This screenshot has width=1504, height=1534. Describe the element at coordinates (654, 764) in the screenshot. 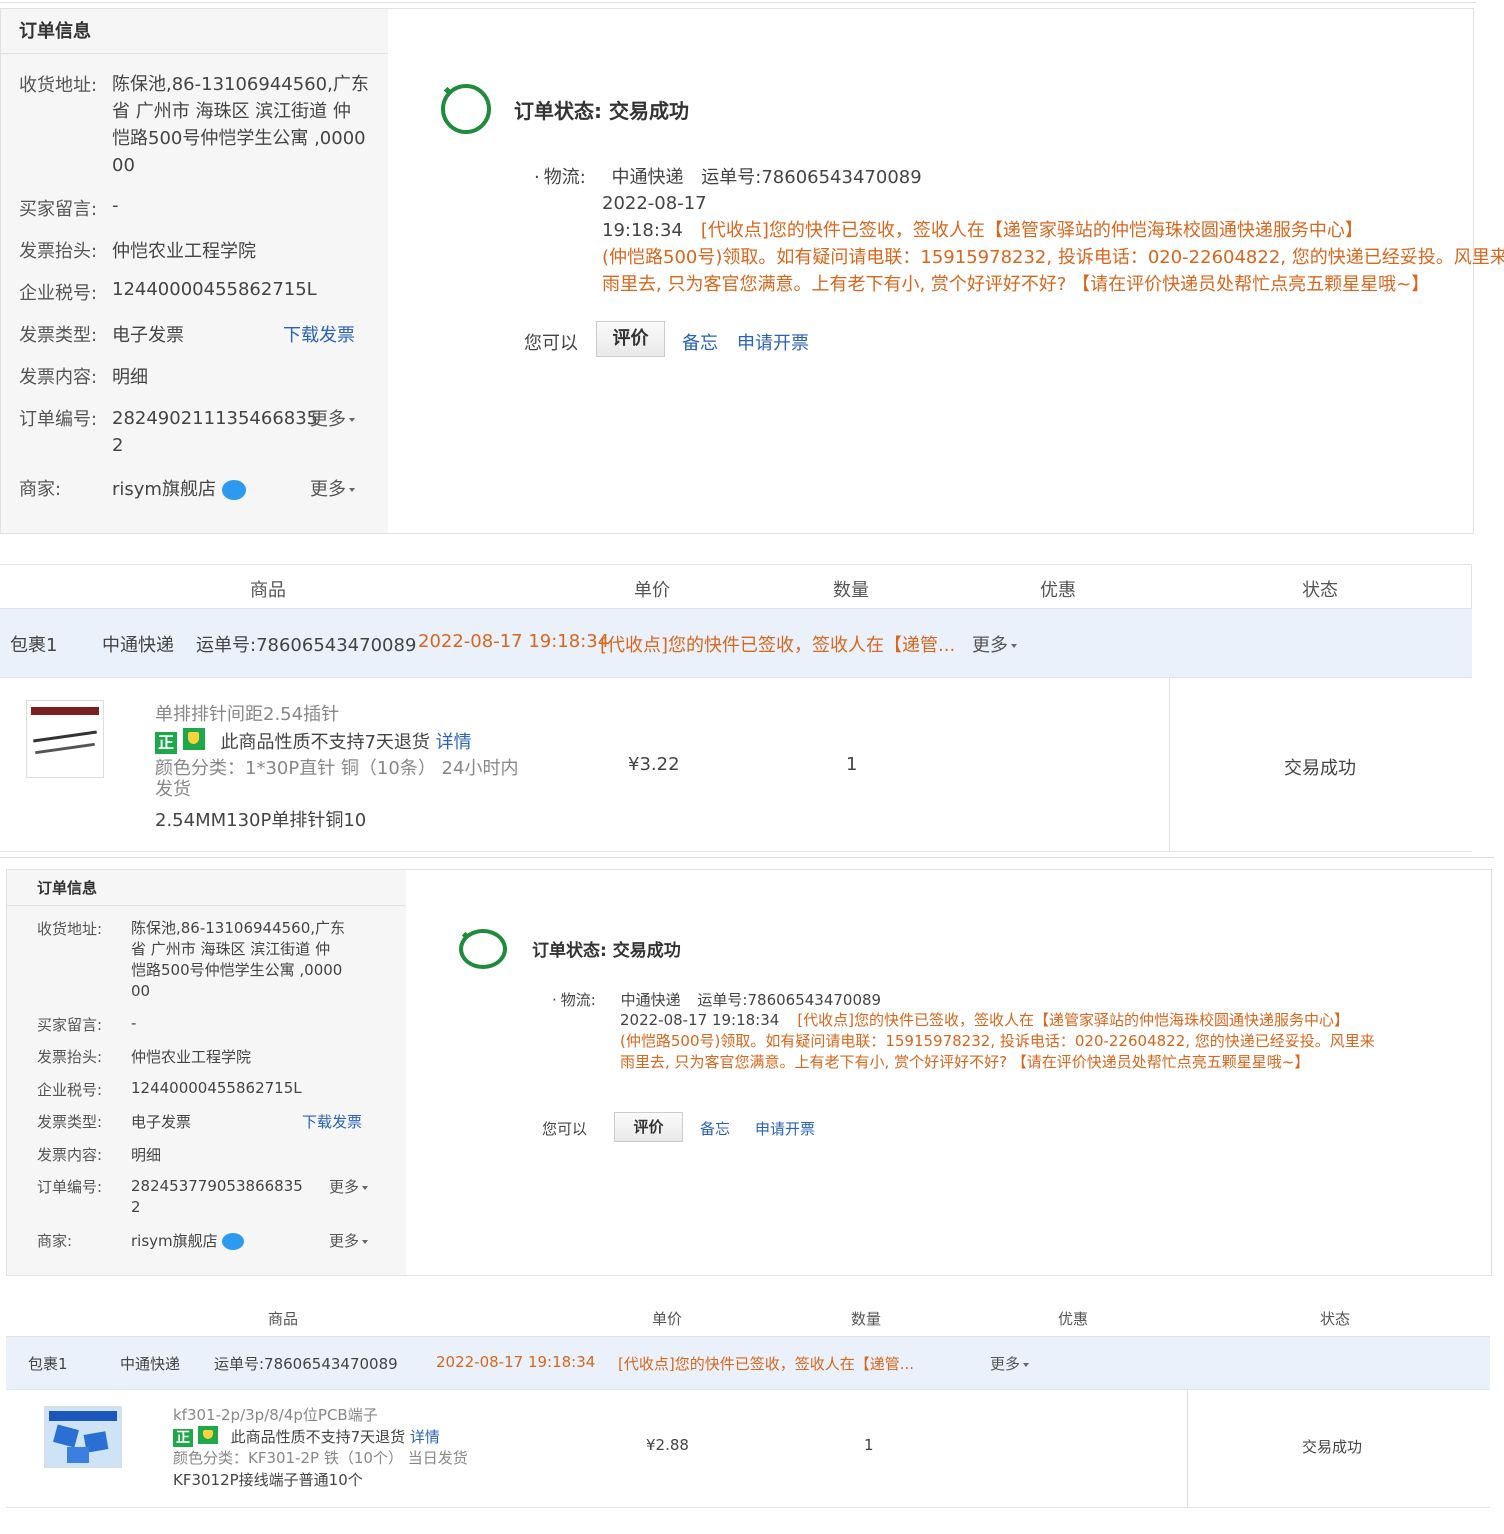

I see `unit-price: ¥3.22` at that location.